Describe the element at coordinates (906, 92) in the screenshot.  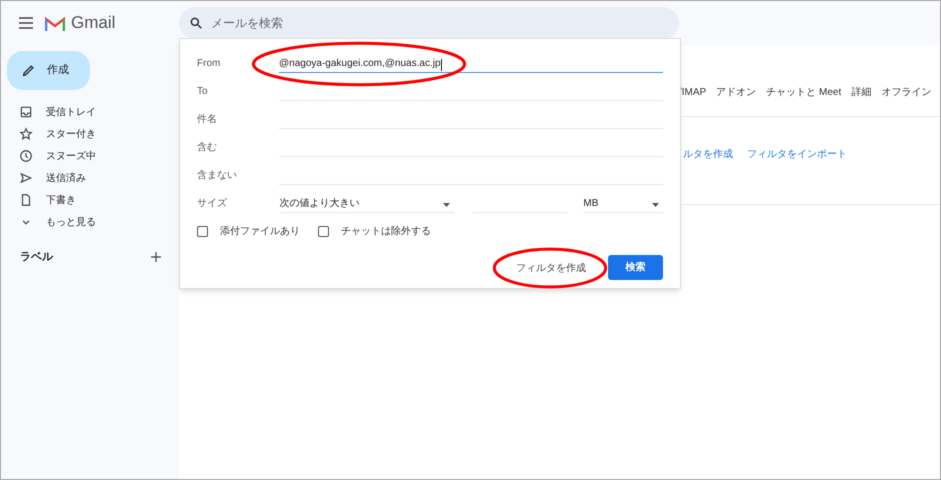
I see `settings-tab: オフライン` at that location.